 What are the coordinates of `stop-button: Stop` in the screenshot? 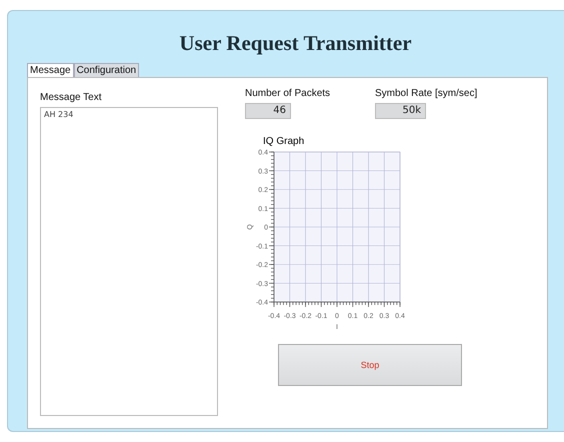 It's located at (370, 365).